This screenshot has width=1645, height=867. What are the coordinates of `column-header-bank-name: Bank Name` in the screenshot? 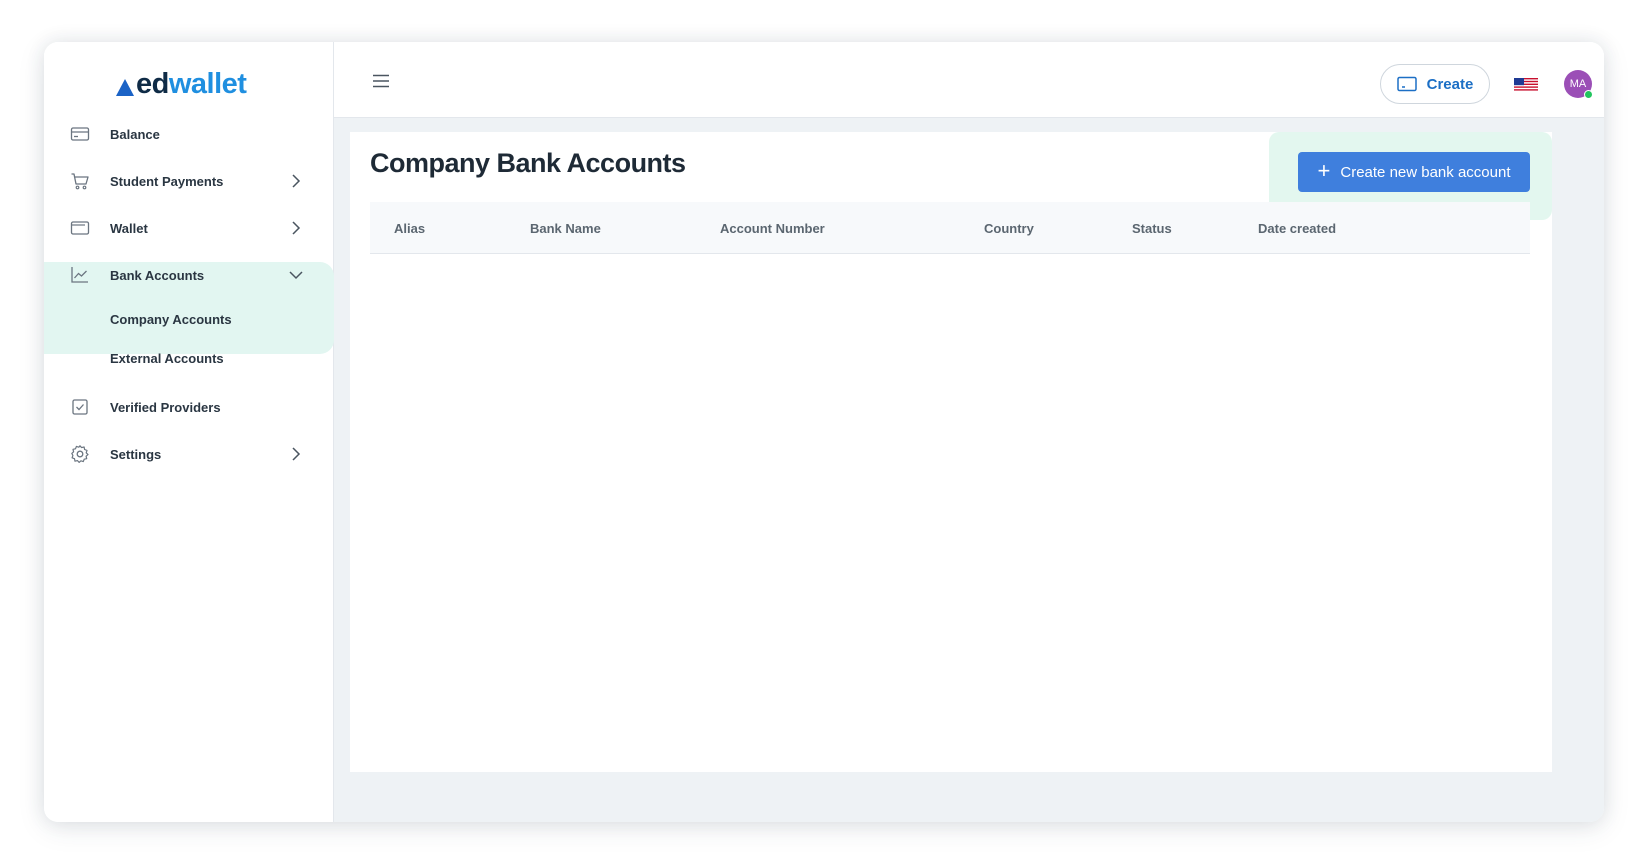 It's located at (565, 228).